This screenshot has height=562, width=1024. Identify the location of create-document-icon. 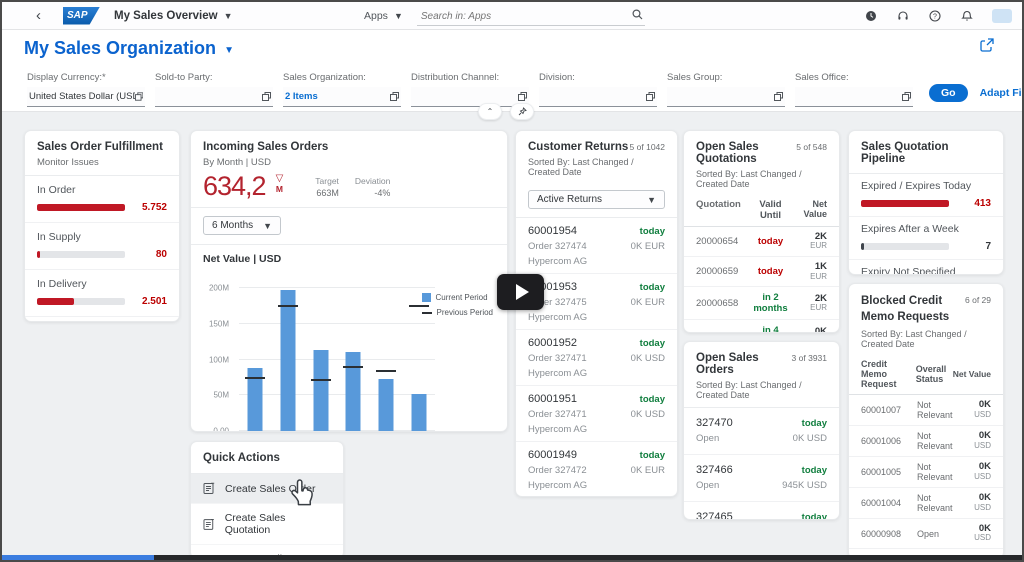
(208, 524).